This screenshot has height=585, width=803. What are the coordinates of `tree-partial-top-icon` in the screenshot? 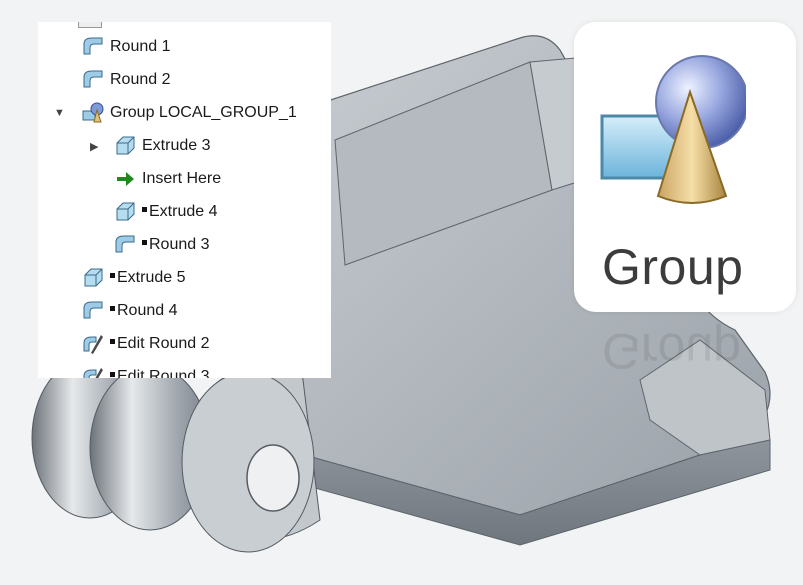 It's located at (90, 25).